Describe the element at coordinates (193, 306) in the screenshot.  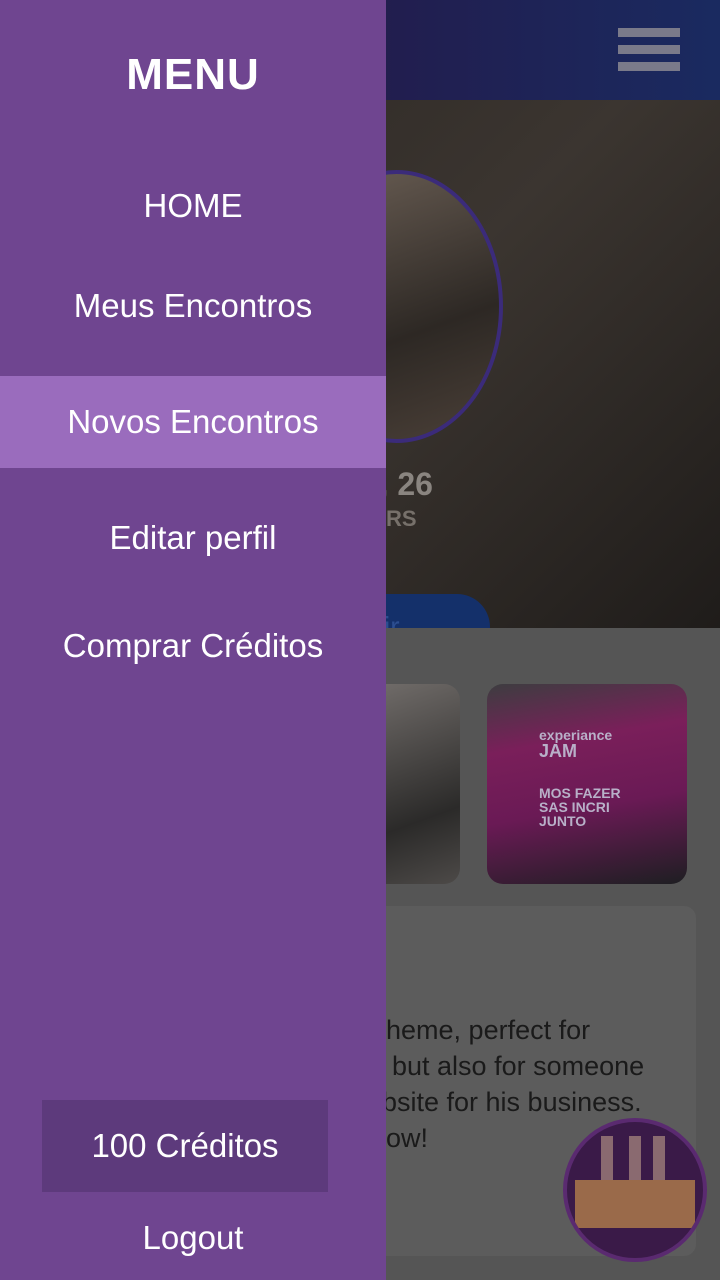
I see `menu-item-meus-encontros: Meus Encontros` at that location.